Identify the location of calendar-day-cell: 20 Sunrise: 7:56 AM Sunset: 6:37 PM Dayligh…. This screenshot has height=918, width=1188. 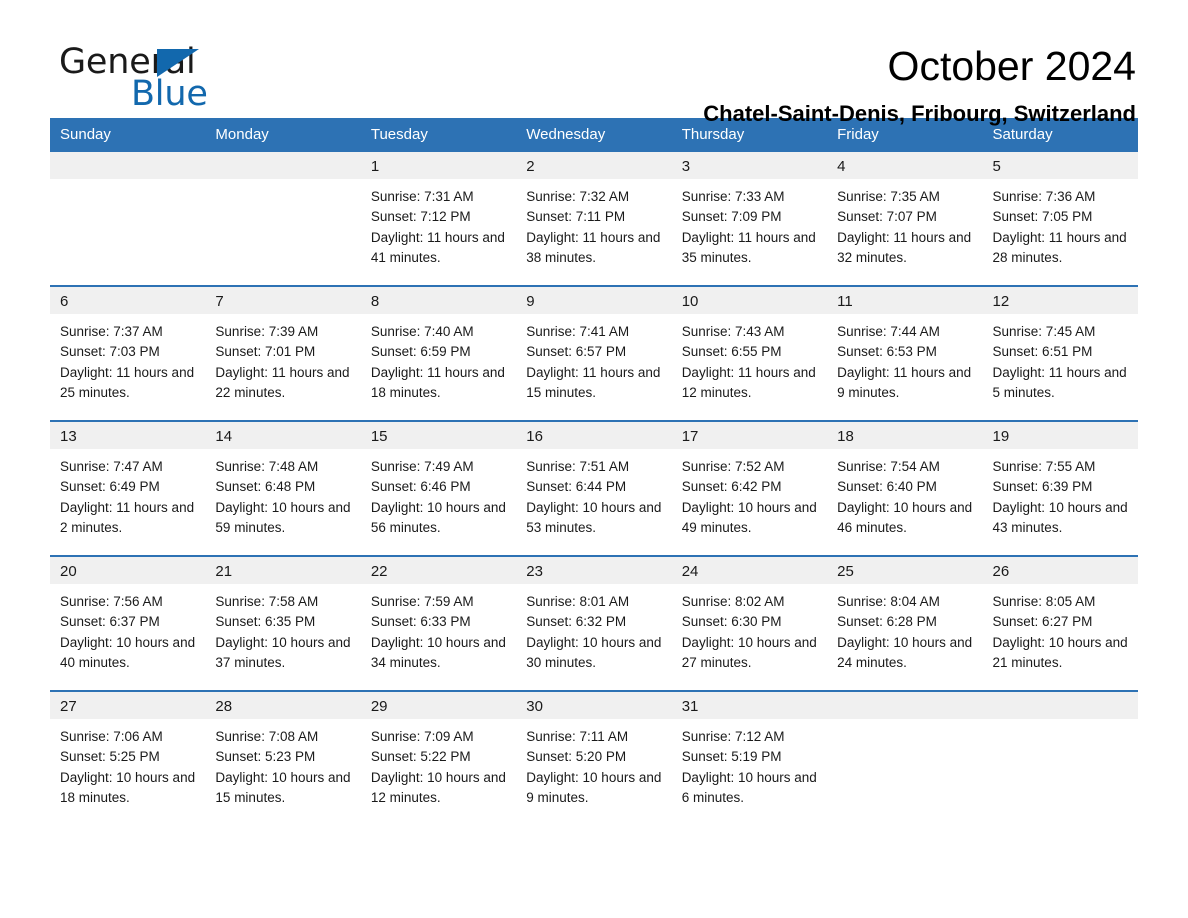
(128, 623).